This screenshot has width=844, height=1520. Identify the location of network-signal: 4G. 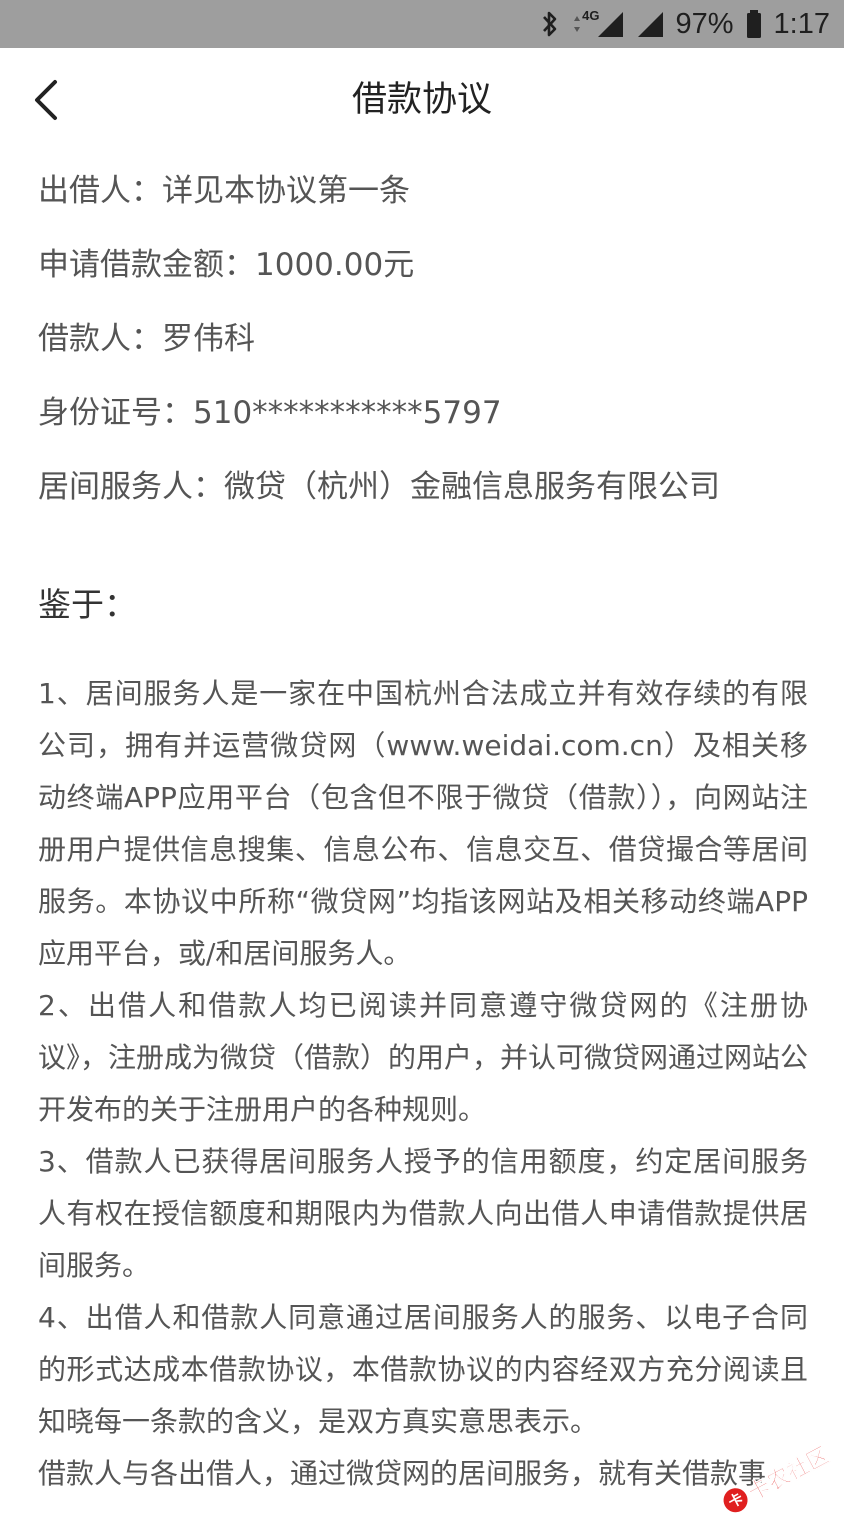
(597, 22).